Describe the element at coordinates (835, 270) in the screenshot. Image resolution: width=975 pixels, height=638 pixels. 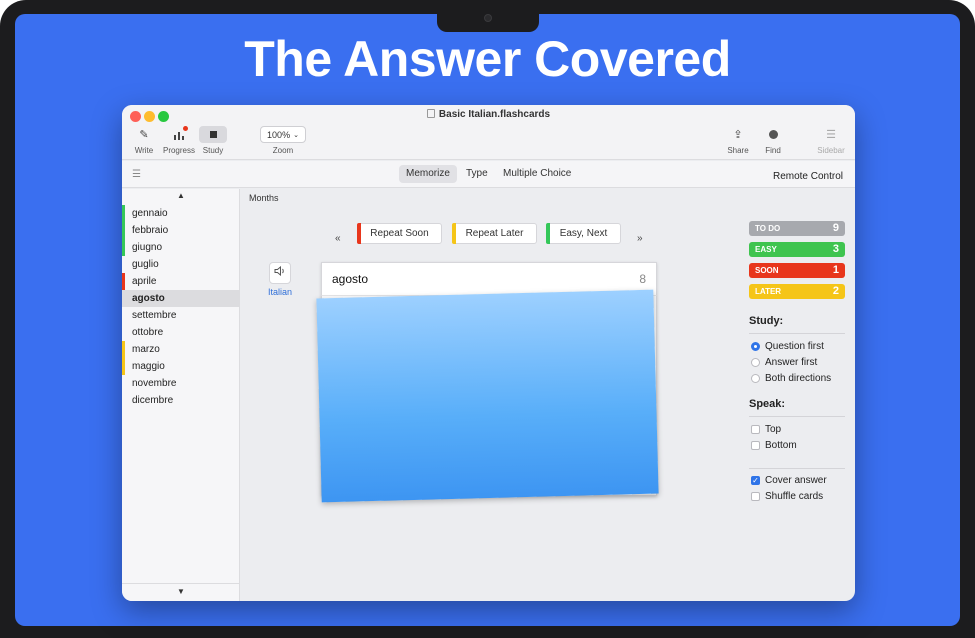
I see `stat-soon-value: 1` at that location.